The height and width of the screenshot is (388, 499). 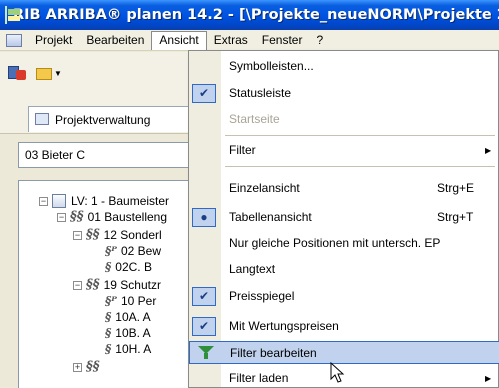 What do you see at coordinates (59, 201) in the screenshot?
I see `document-icon` at bounding box center [59, 201].